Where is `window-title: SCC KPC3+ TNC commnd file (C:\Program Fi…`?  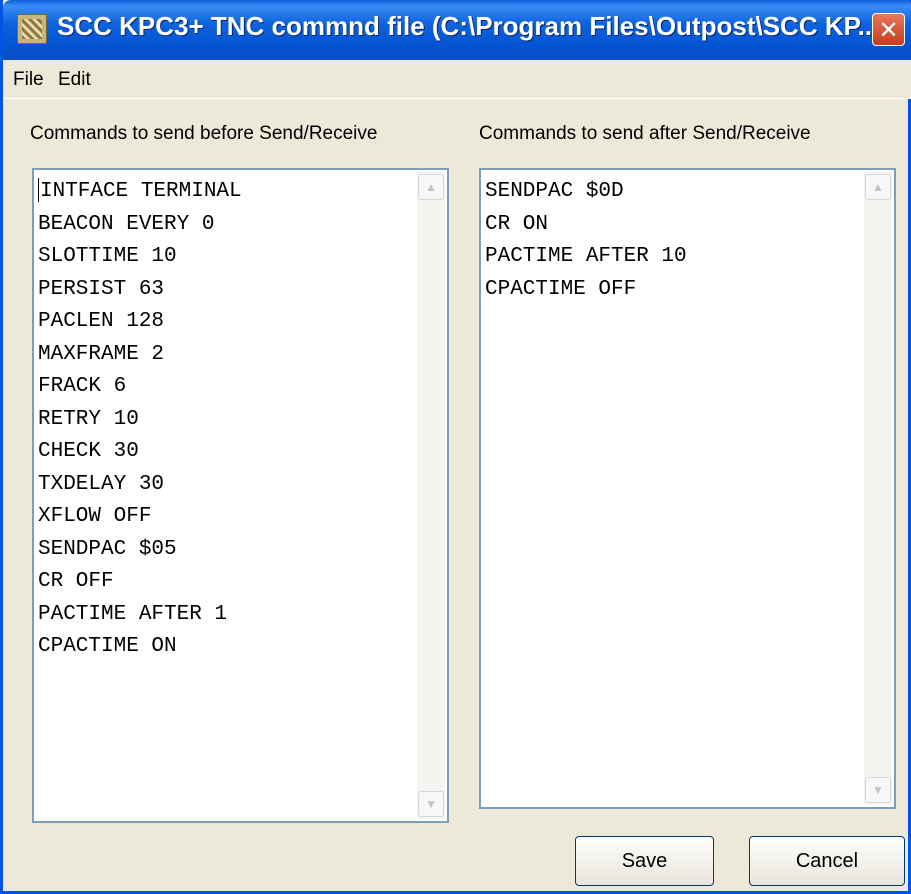
window-title: SCC KPC3+ TNC commnd file (C:\Program Fi… is located at coordinates (468, 26).